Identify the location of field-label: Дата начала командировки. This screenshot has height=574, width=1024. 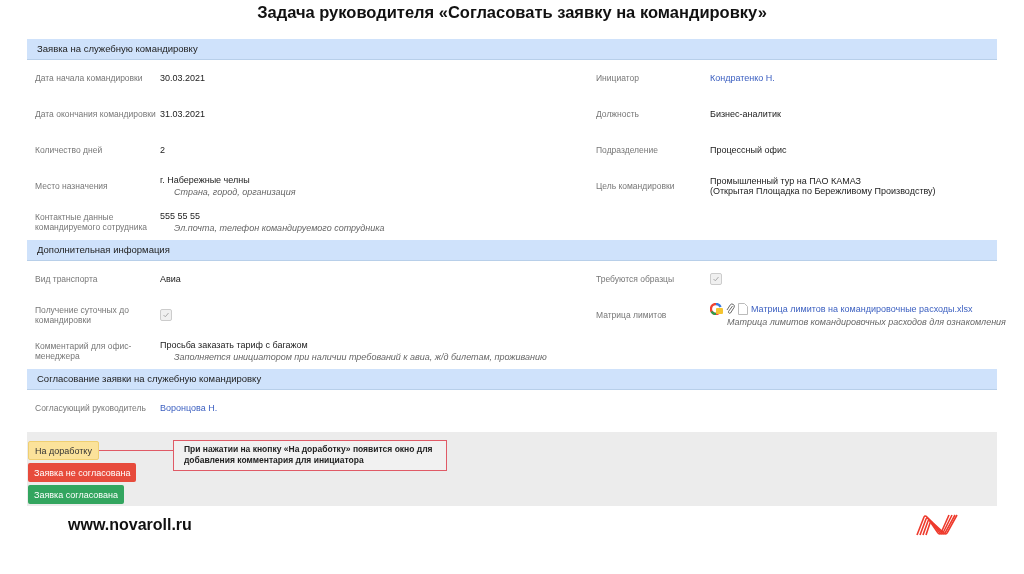
(89, 78).